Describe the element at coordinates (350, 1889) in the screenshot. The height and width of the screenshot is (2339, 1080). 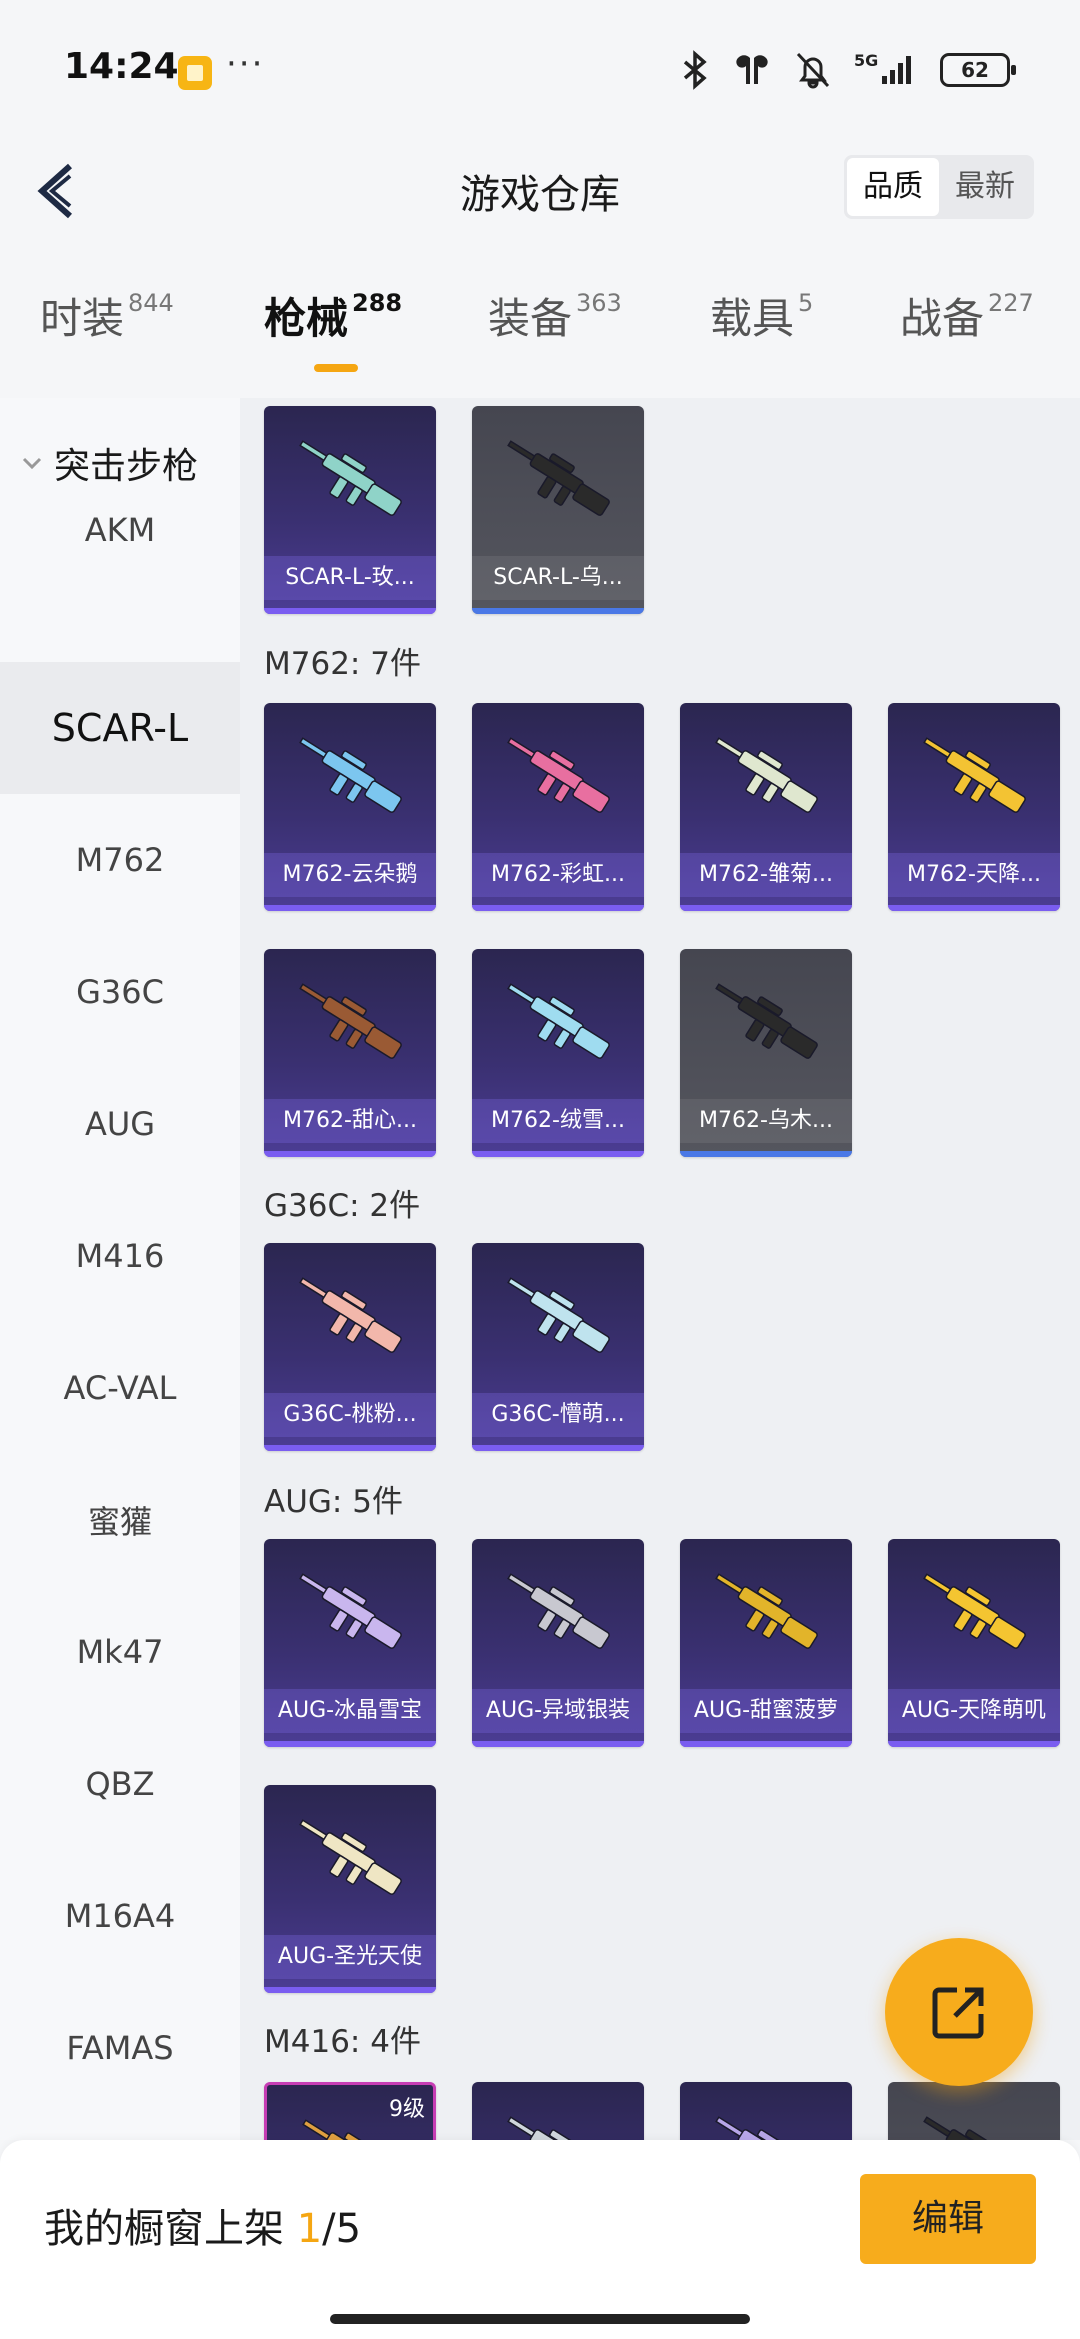
I see `weapon-card: AUG-圣光天使` at that location.